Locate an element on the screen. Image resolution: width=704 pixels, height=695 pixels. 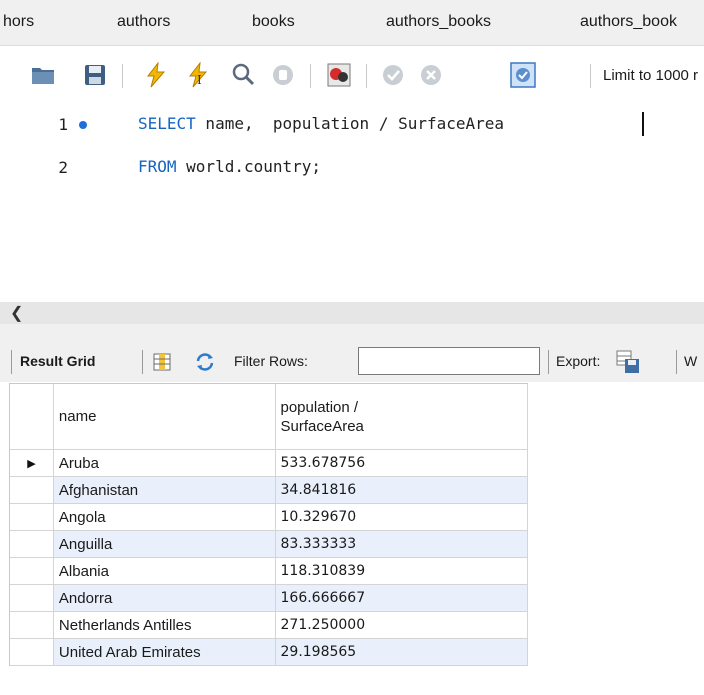
cell-value: 29.198565 is located at coordinates (402, 652).